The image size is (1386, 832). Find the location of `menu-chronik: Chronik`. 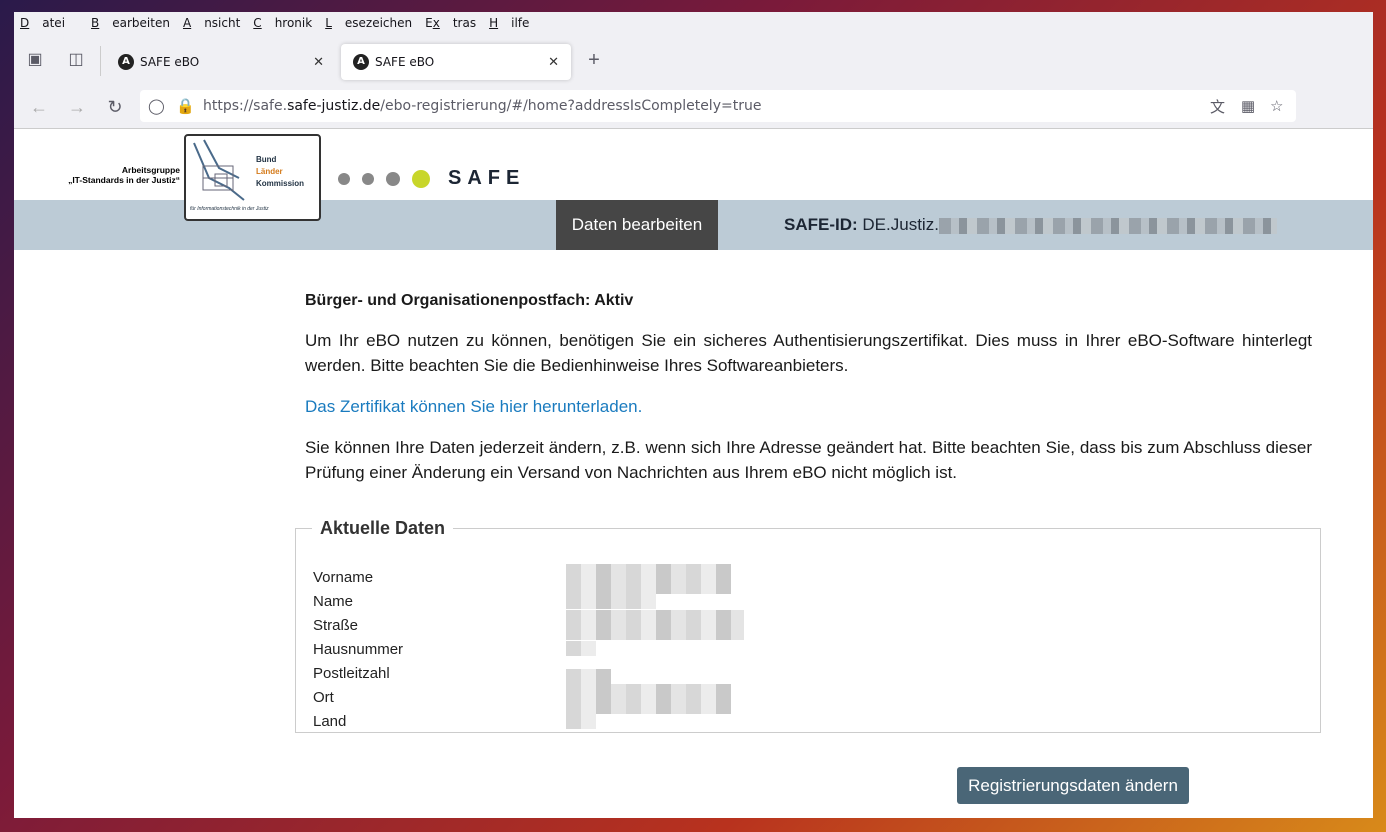

menu-chronik: Chronik is located at coordinates (282, 23).